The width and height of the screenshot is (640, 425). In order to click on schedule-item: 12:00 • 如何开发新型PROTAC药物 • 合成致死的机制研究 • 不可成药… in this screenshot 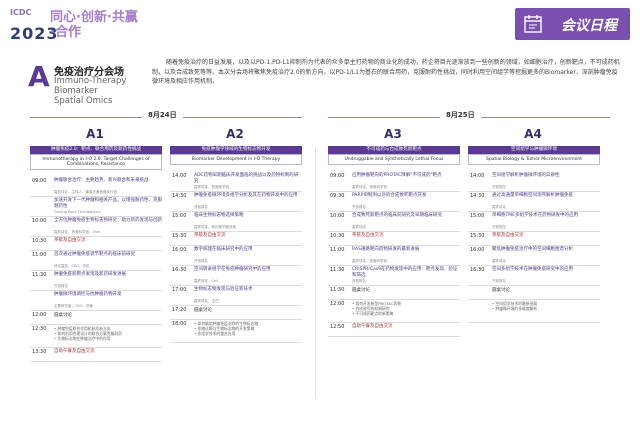, I will do `click(394, 312)`.